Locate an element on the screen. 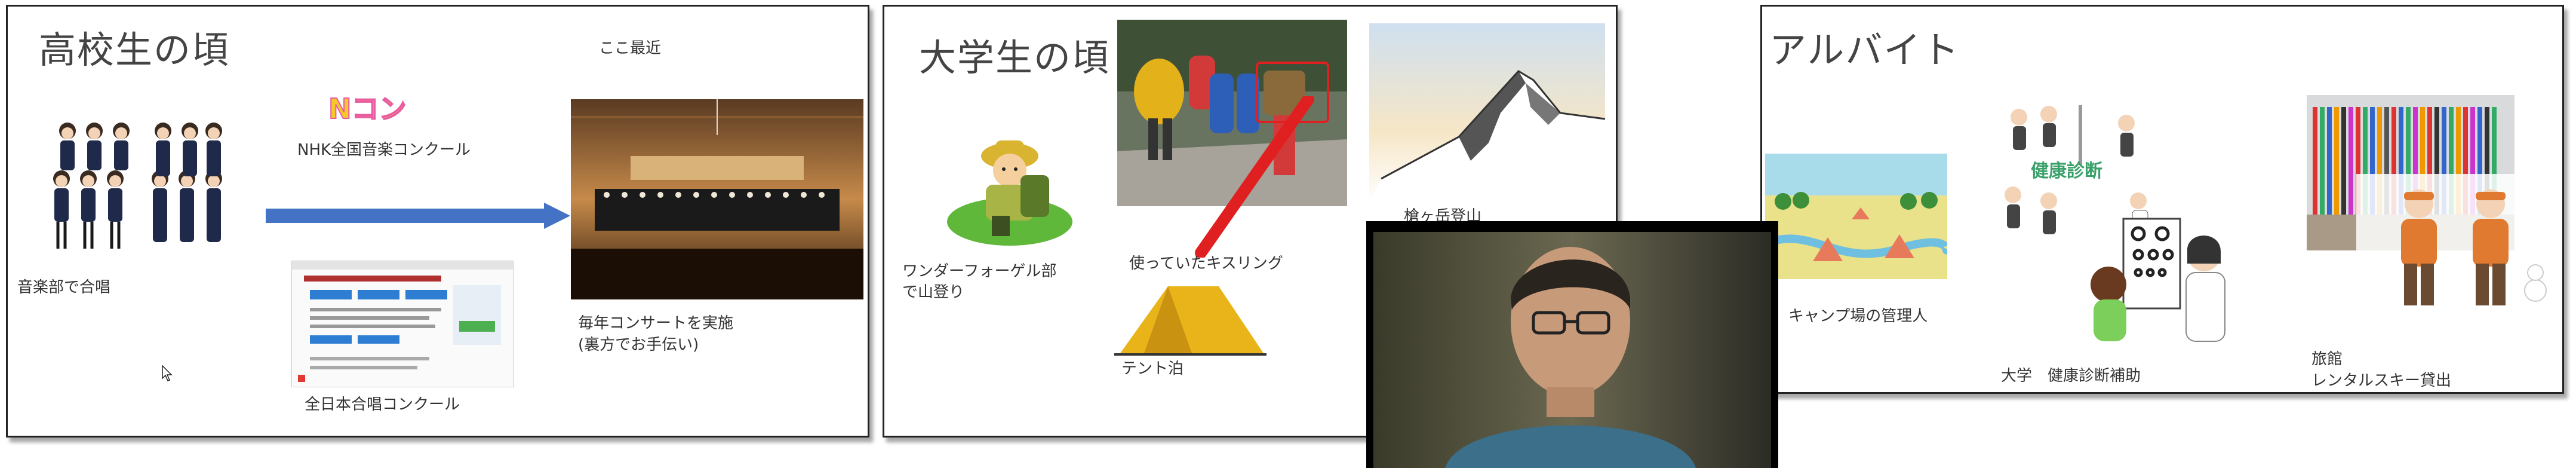  recent-label: ここ最近 is located at coordinates (630, 48).